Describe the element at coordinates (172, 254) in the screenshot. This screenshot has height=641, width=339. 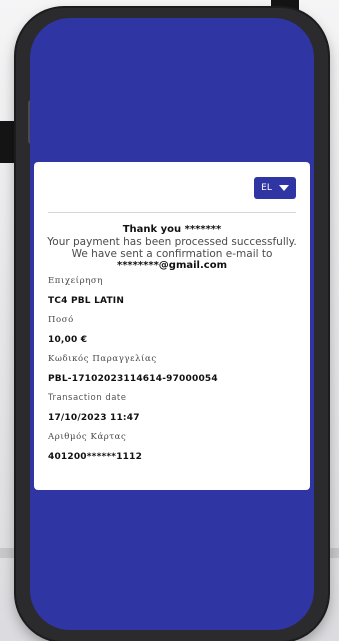
I see `email-sent-text: We have sent a confirmation e-mail to` at that location.